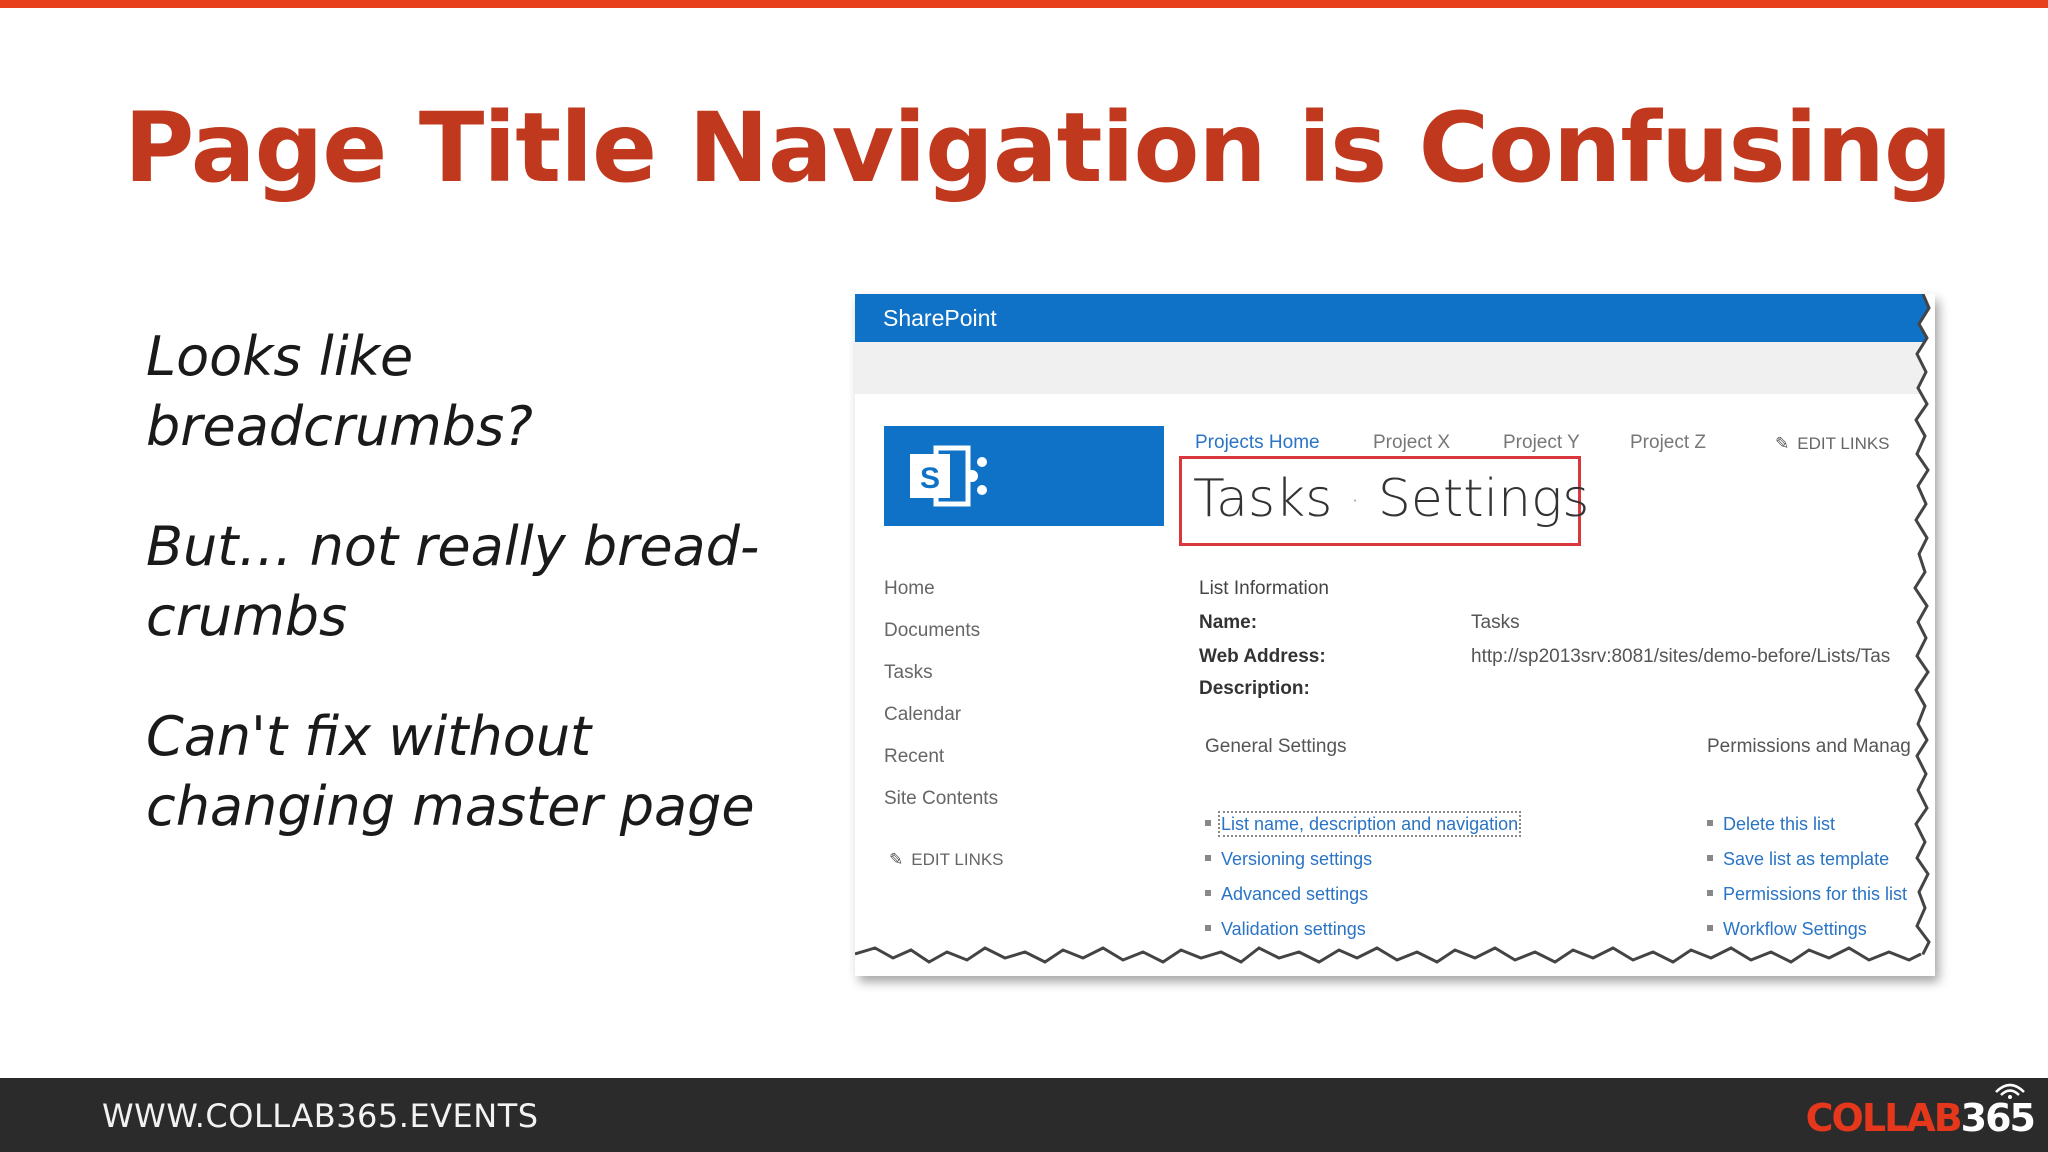 This screenshot has height=1152, width=2048. What do you see at coordinates (1024, 1115) in the screenshot?
I see `footer-bar: WWW.COLLAB365.EVENTS COLLAB365` at bounding box center [1024, 1115].